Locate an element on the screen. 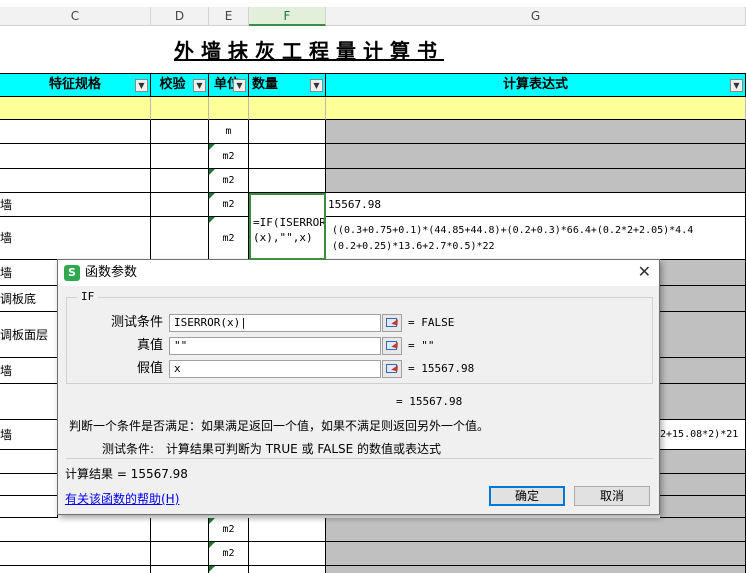  header-expr: 计算表达式 ▼ is located at coordinates (536, 85).